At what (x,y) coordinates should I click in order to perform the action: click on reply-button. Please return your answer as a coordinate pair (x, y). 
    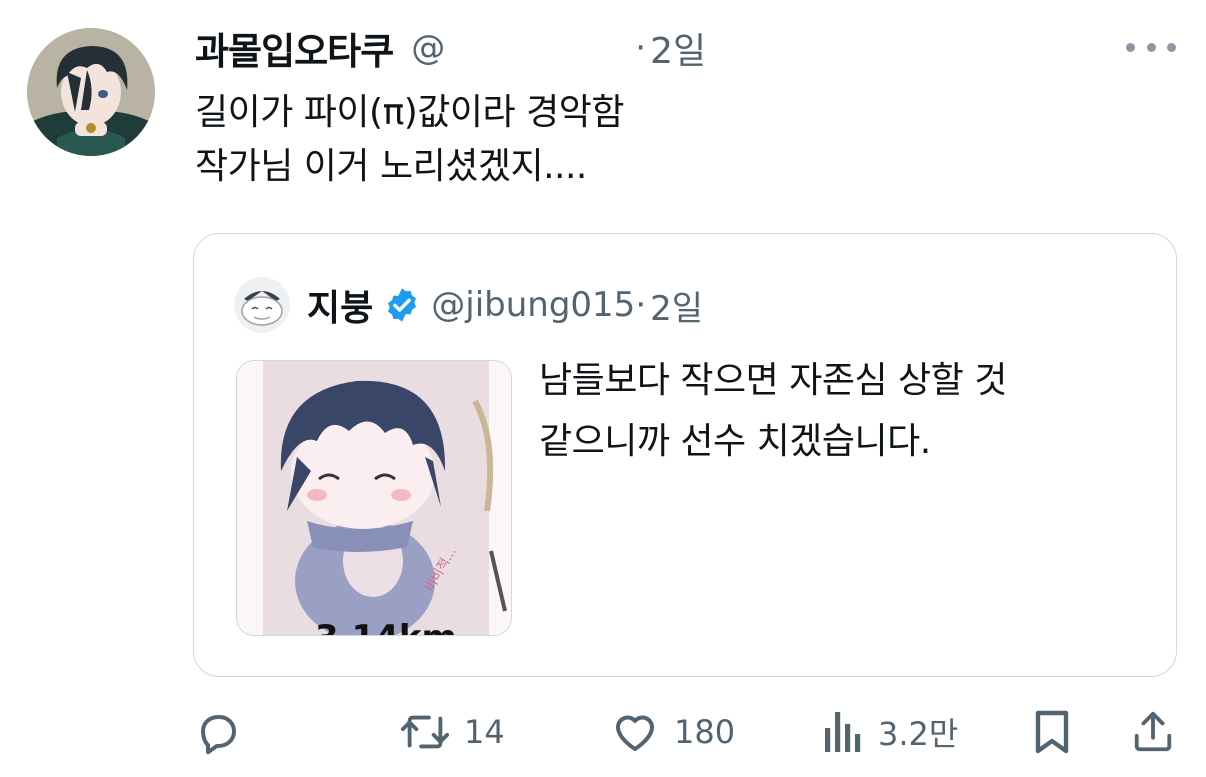
    Looking at the image, I should click on (218, 732).